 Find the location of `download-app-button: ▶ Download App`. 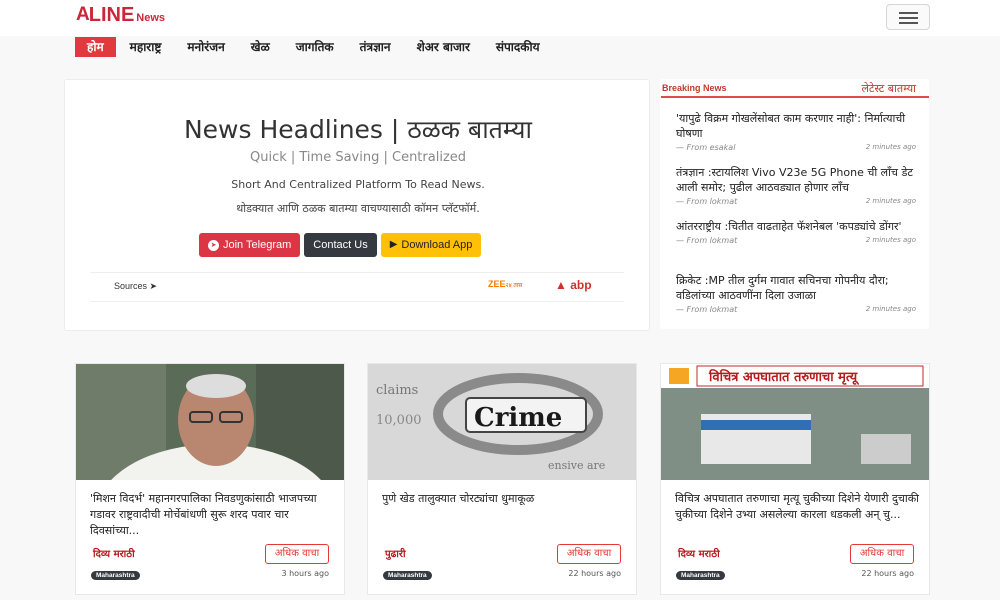

download-app-button: ▶ Download App is located at coordinates (431, 245).